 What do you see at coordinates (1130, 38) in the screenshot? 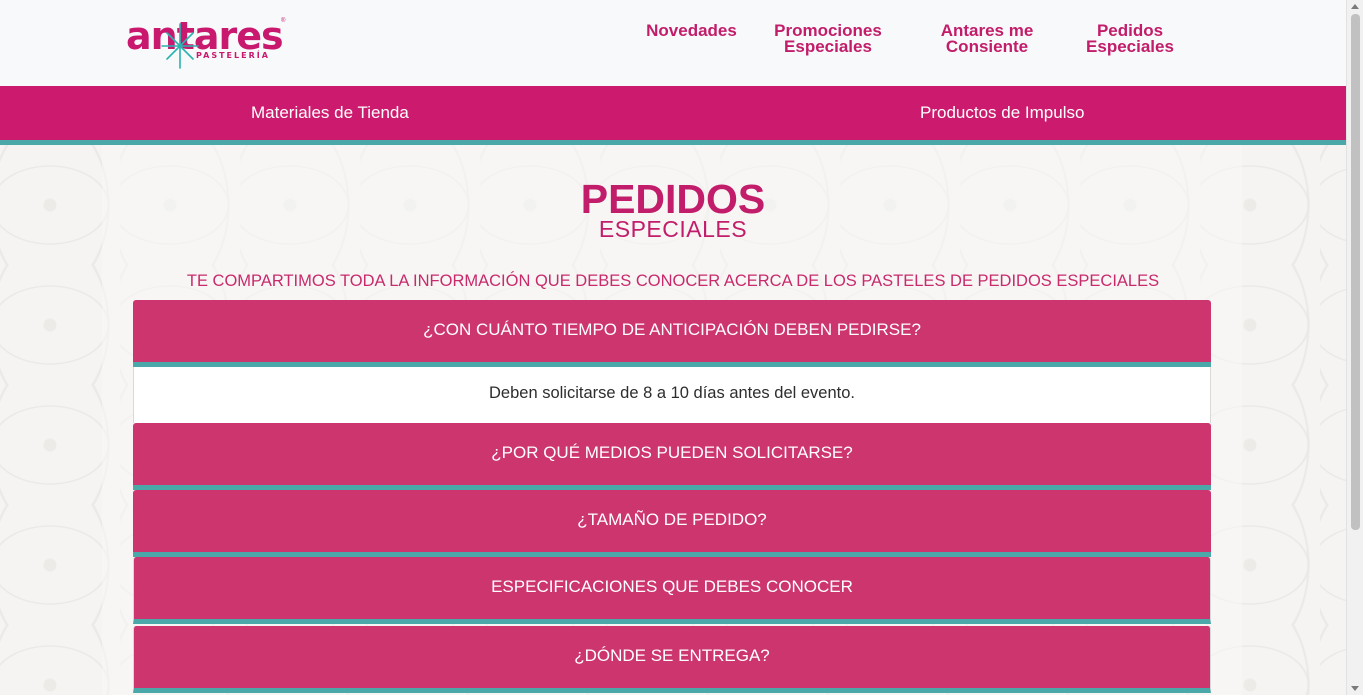
I see `nav-pedidos-especiales: Pedidos Especiales` at bounding box center [1130, 38].